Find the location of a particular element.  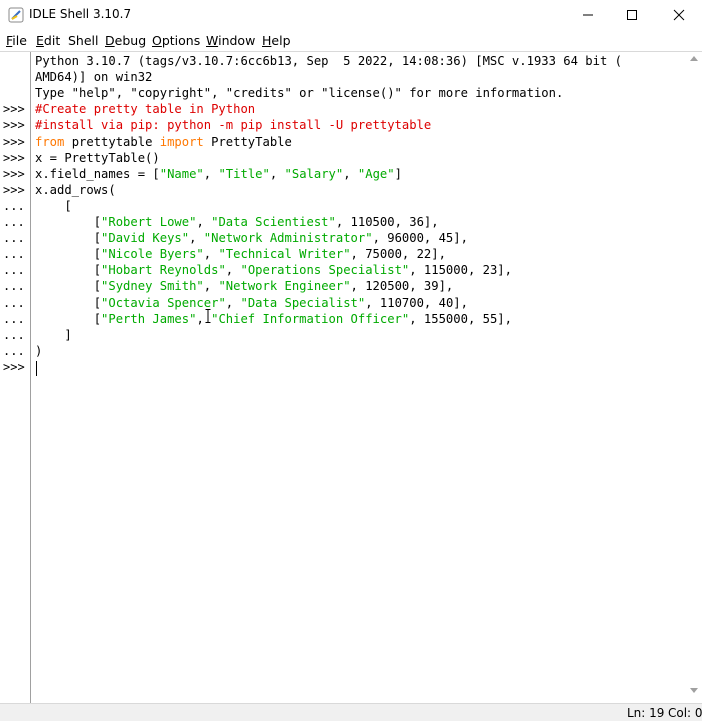

i-beam-cursor-icon is located at coordinates (208, 315).